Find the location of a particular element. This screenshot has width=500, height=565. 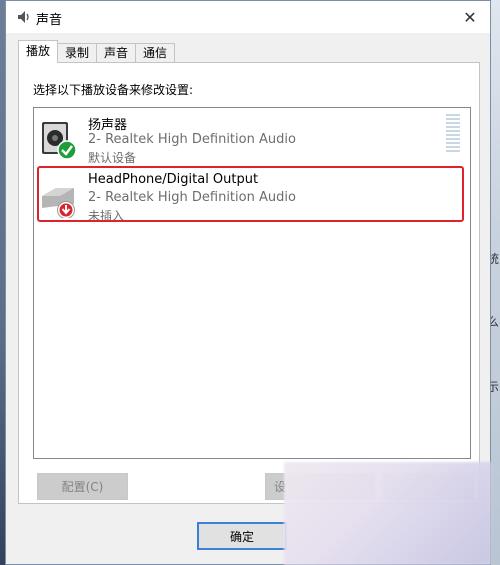

close-icon: ✕ is located at coordinates (470, 17).